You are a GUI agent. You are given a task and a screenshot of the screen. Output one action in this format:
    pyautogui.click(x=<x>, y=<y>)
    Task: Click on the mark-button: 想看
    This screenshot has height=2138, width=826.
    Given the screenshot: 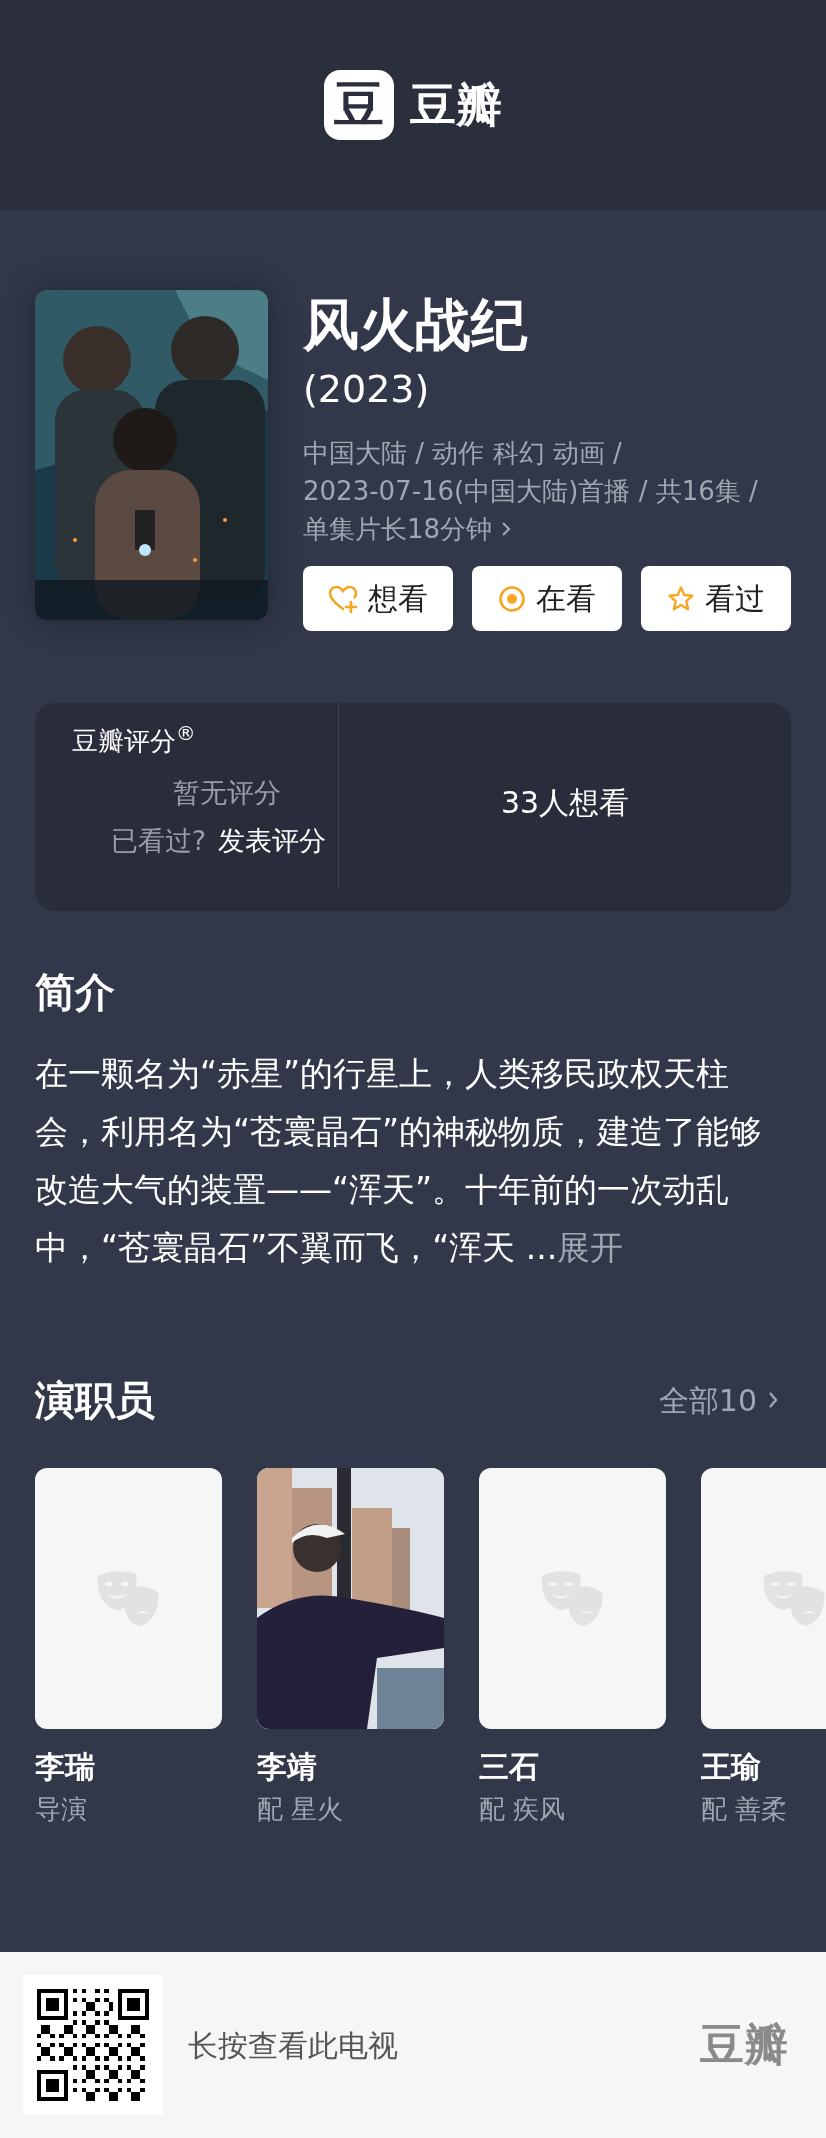 What is the action you would take?
    pyautogui.click(x=378, y=598)
    